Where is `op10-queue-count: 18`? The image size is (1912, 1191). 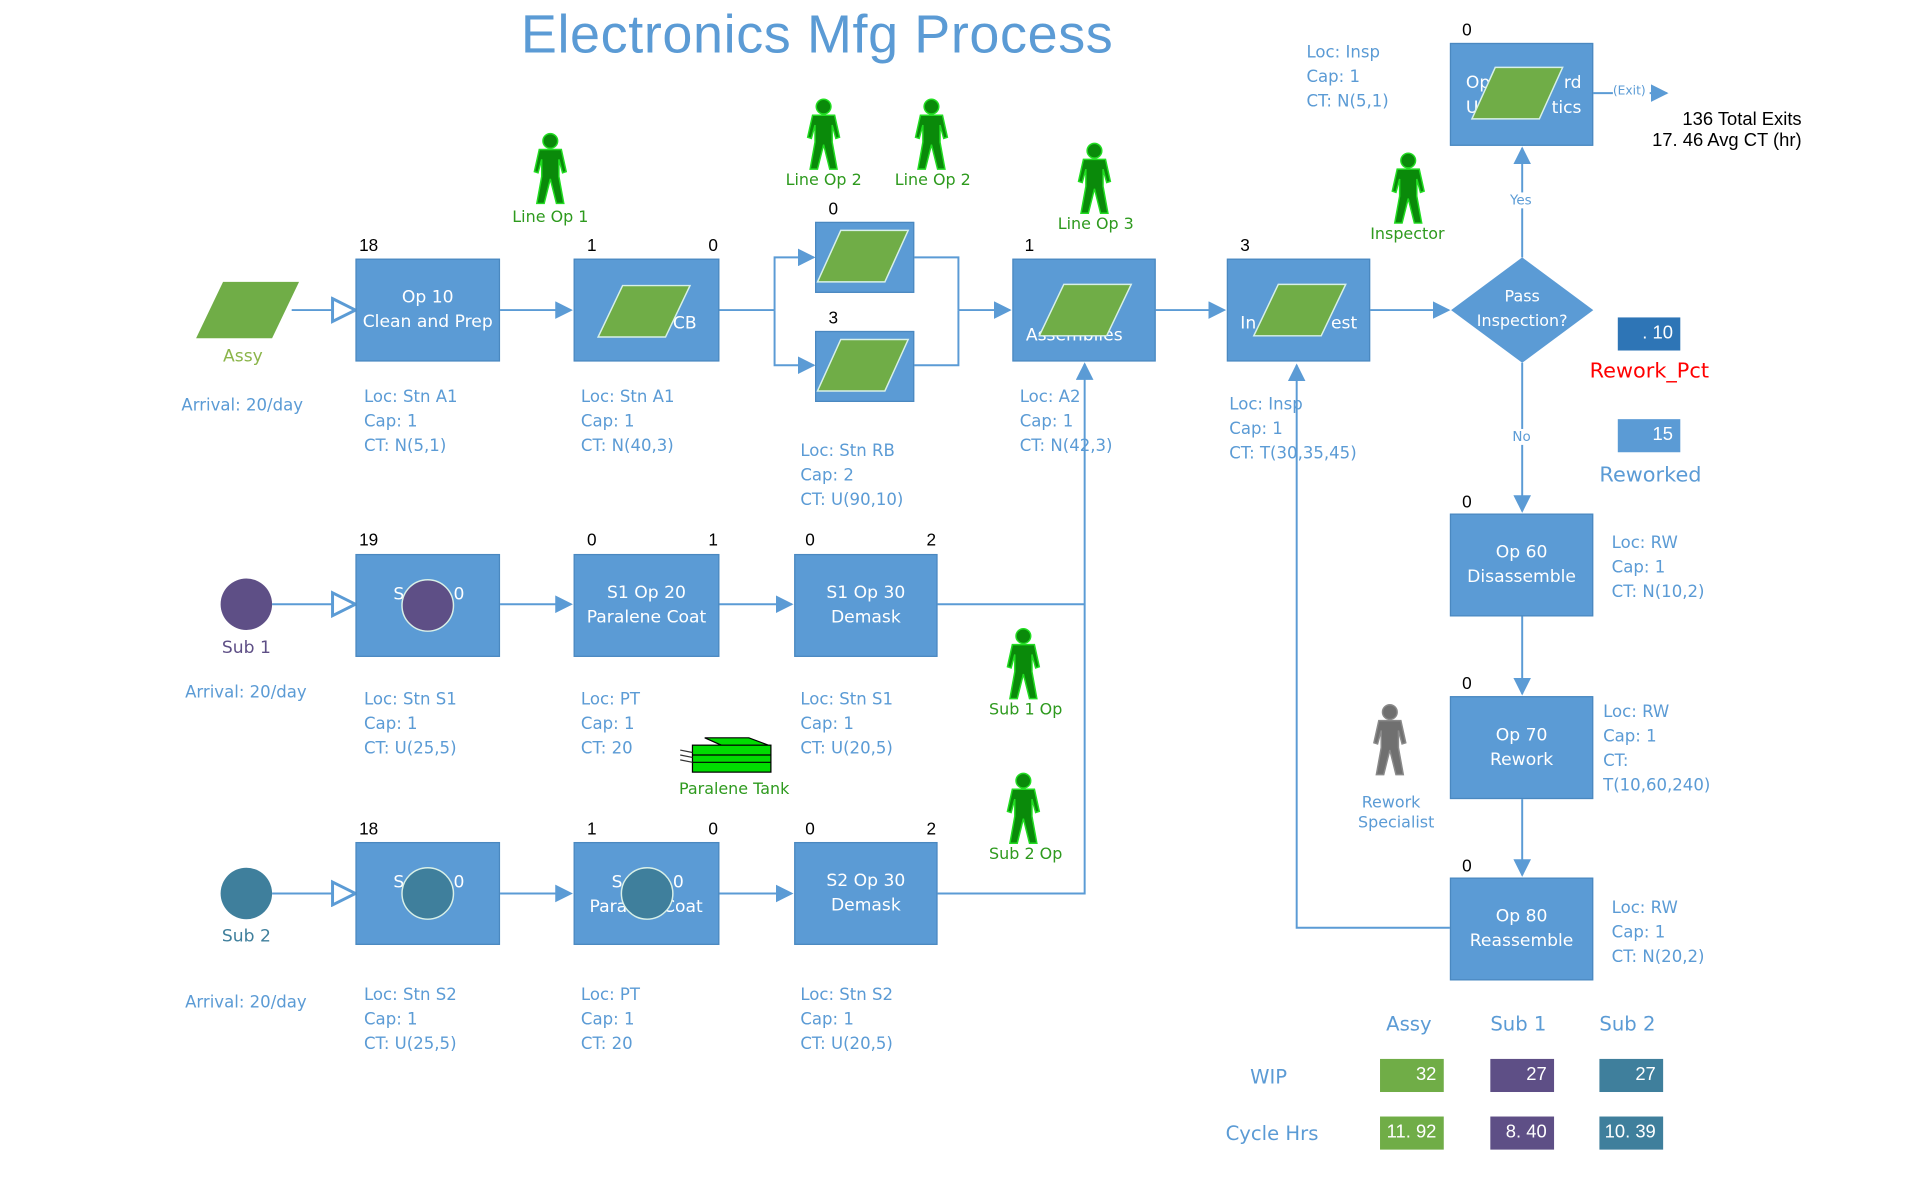 op10-queue-count: 18 is located at coordinates (369, 245).